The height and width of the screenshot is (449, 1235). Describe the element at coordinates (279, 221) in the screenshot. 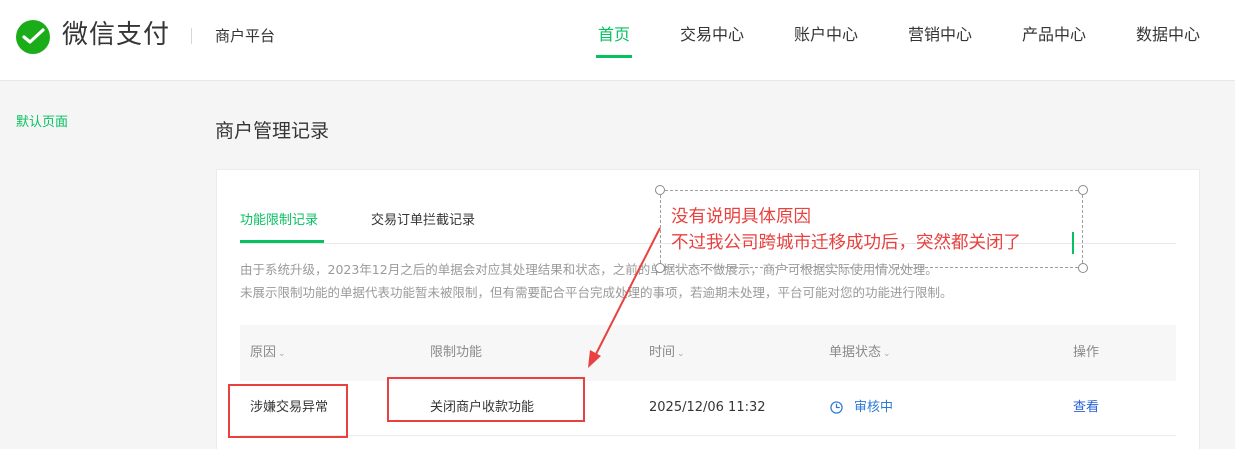

I see `tab-function-restriction-records: 功能限制记录` at that location.